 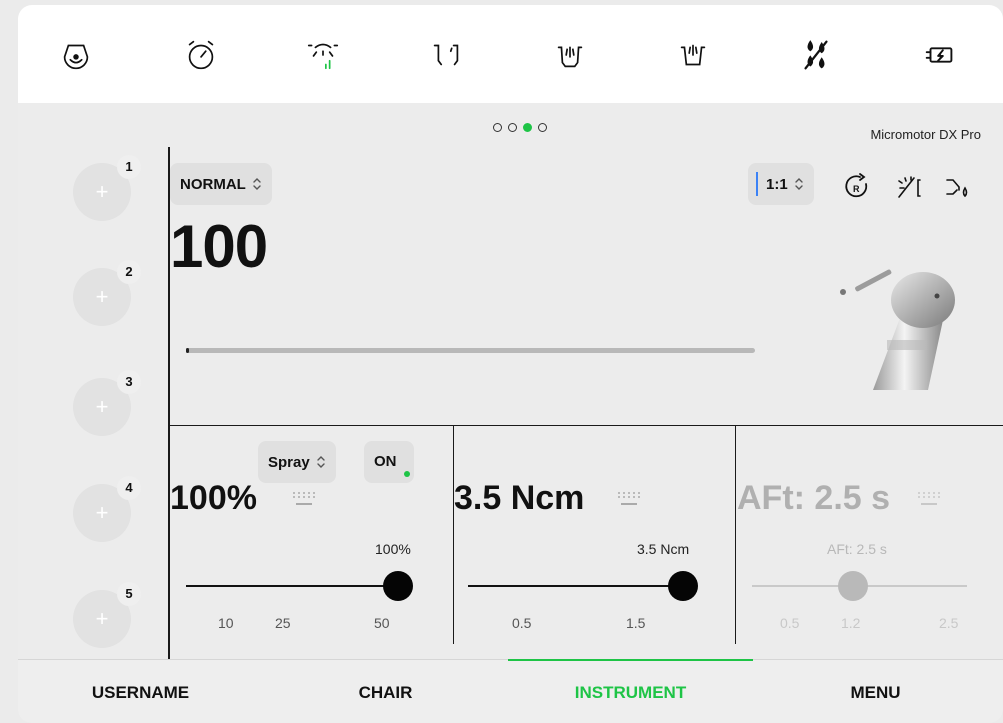 What do you see at coordinates (960, 187) in the screenshot?
I see `coolant-icon` at bounding box center [960, 187].